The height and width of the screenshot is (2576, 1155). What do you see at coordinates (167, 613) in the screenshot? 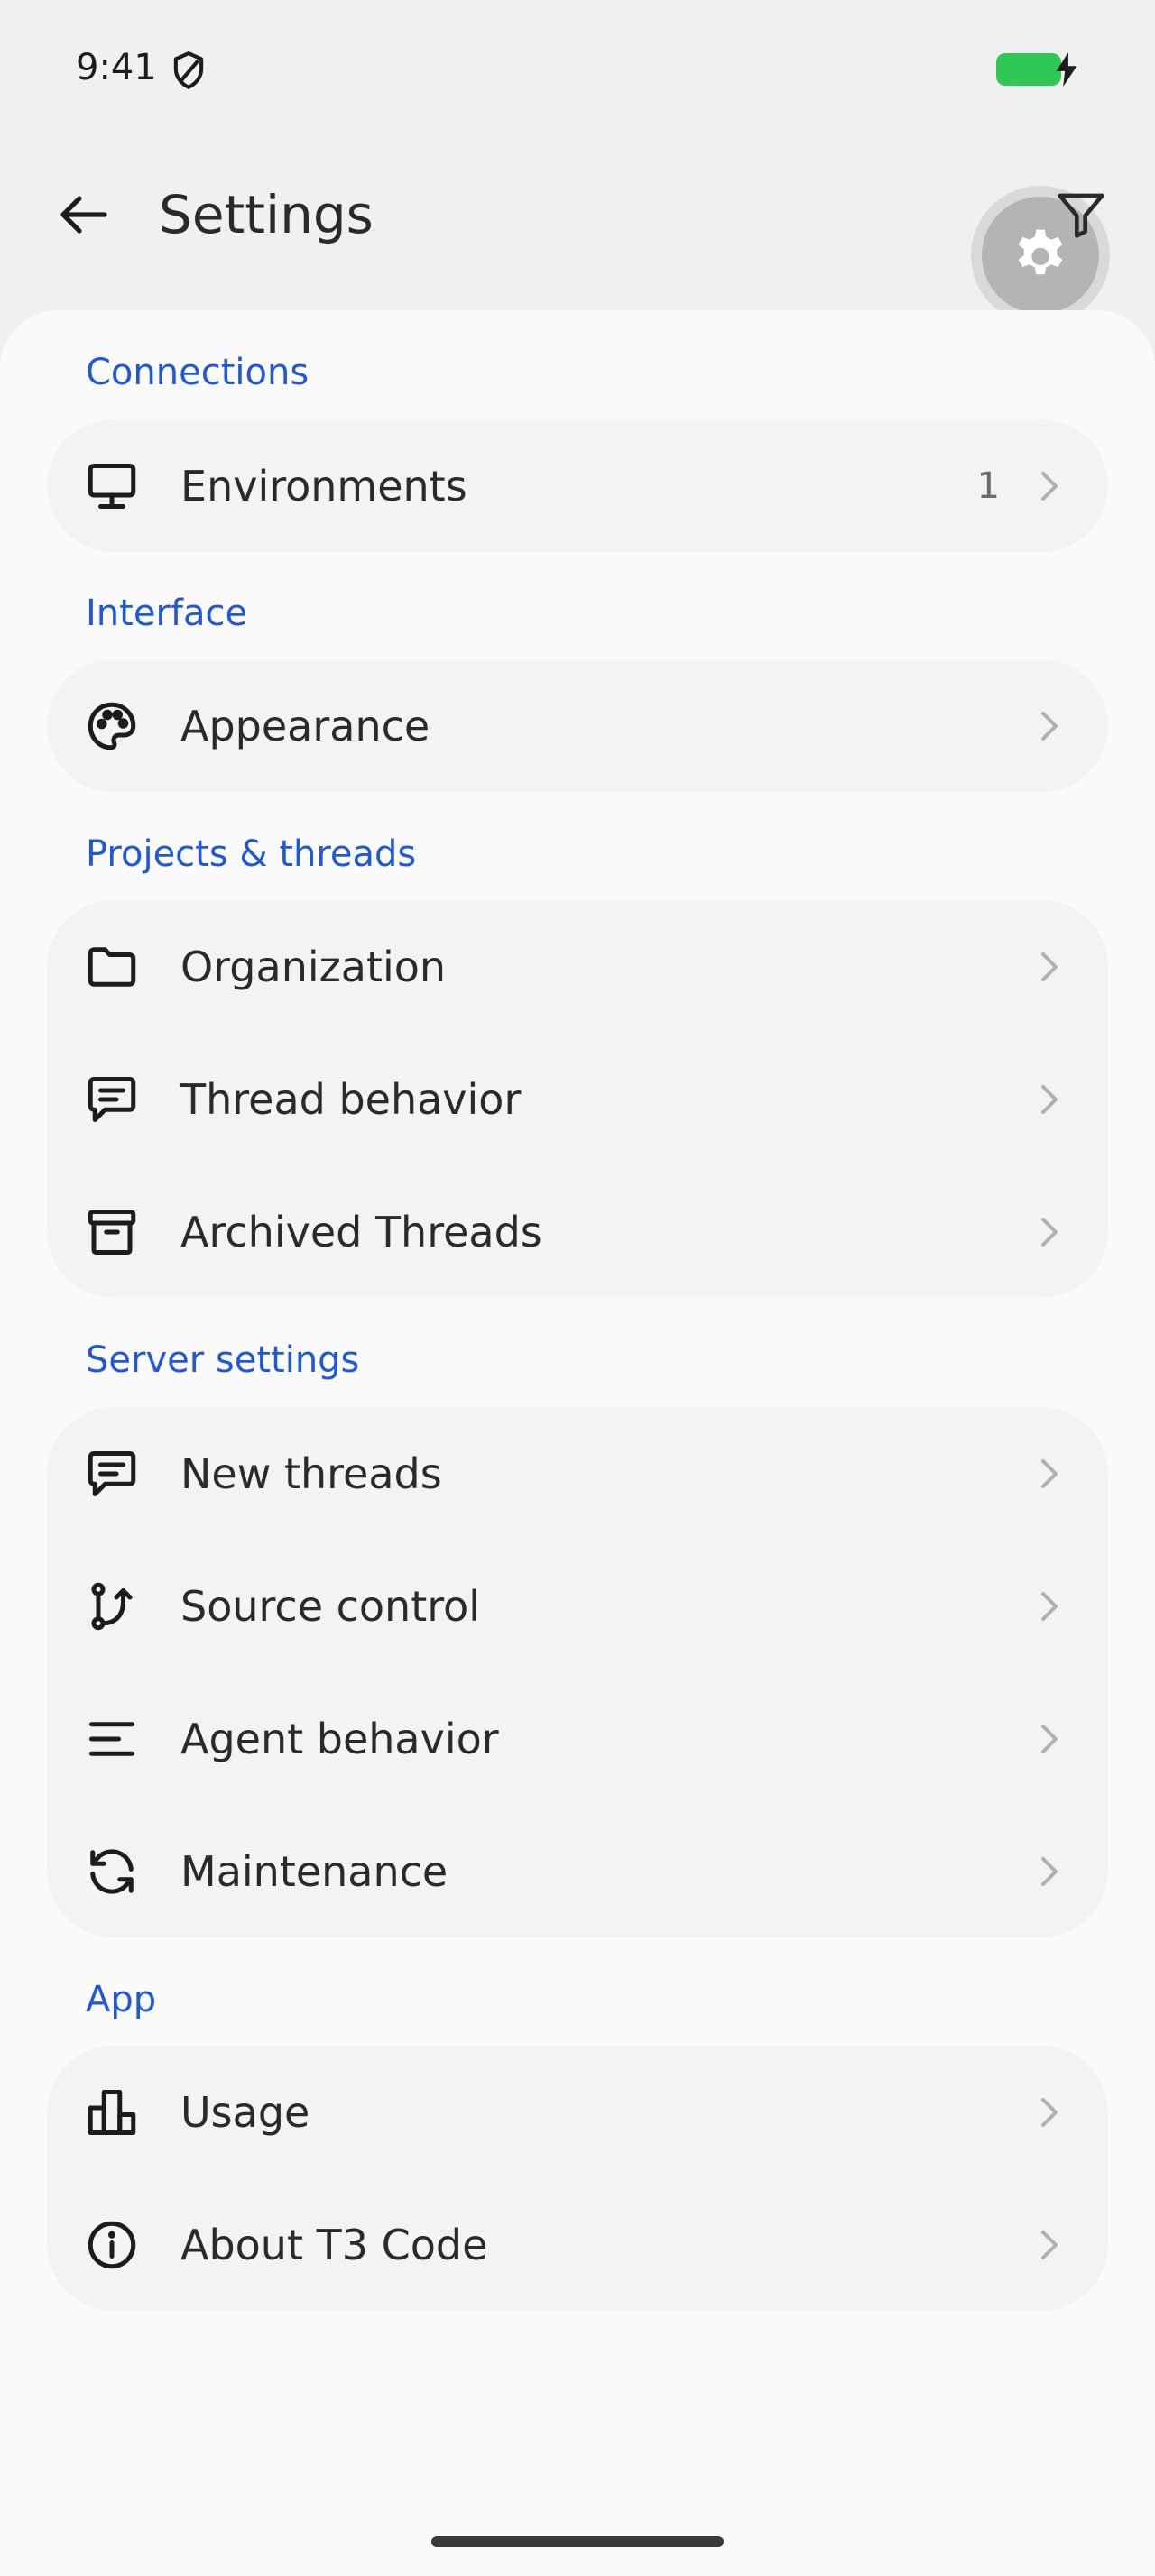
I see `section-label-interface: Interface` at bounding box center [167, 613].